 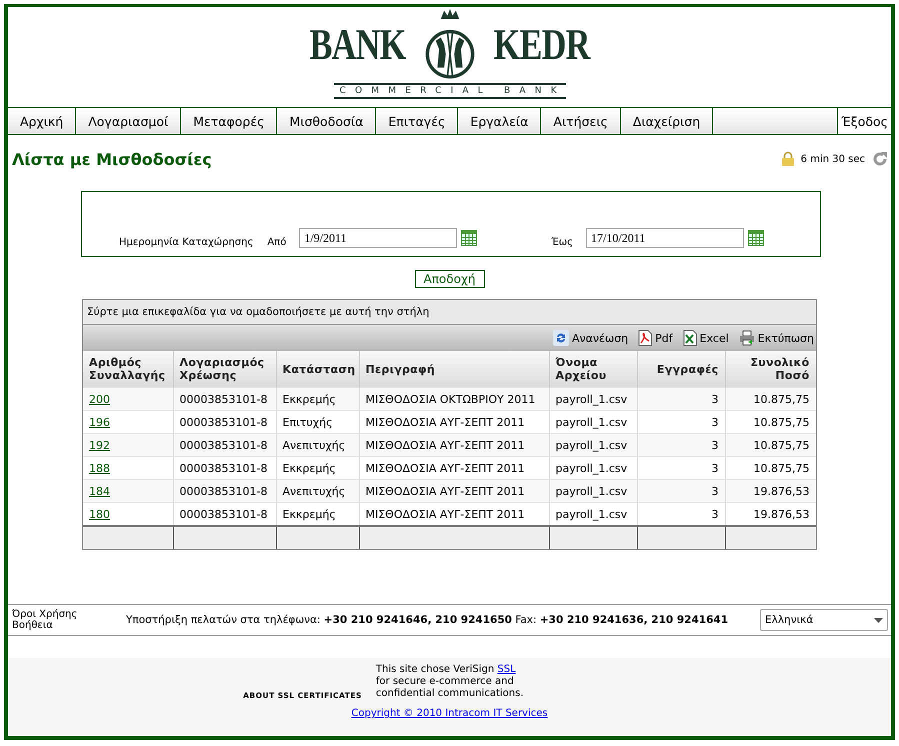 I want to click on caret-icon, so click(x=878, y=620).